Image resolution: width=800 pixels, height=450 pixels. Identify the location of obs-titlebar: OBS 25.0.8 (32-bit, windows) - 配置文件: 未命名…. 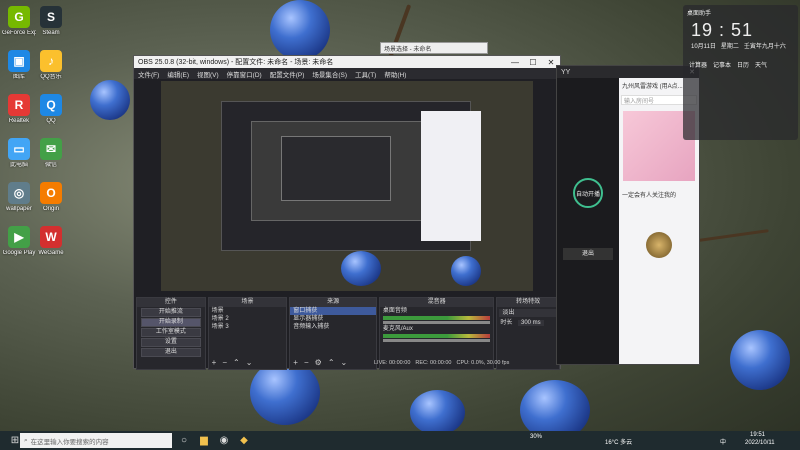
(347, 62).